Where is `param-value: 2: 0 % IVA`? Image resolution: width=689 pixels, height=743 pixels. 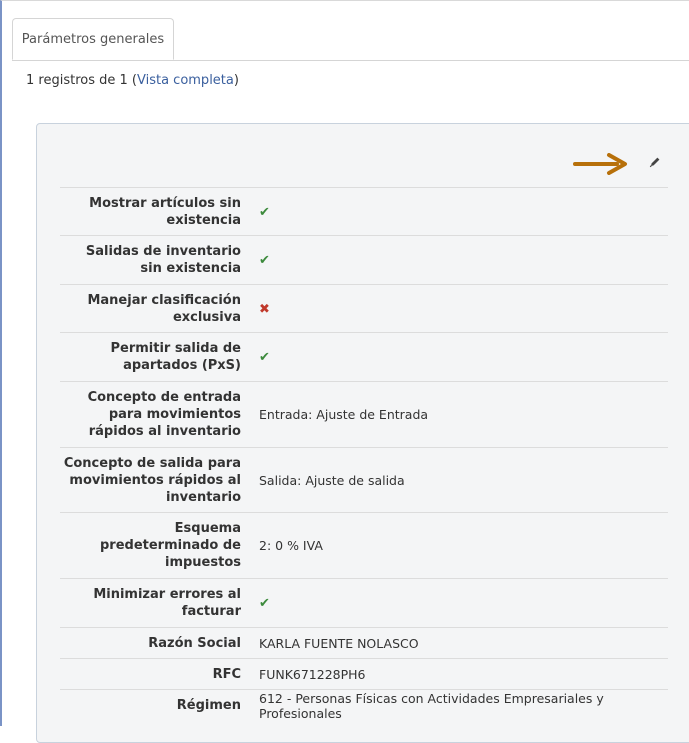
param-value: 2: 0 % IVA is located at coordinates (460, 545).